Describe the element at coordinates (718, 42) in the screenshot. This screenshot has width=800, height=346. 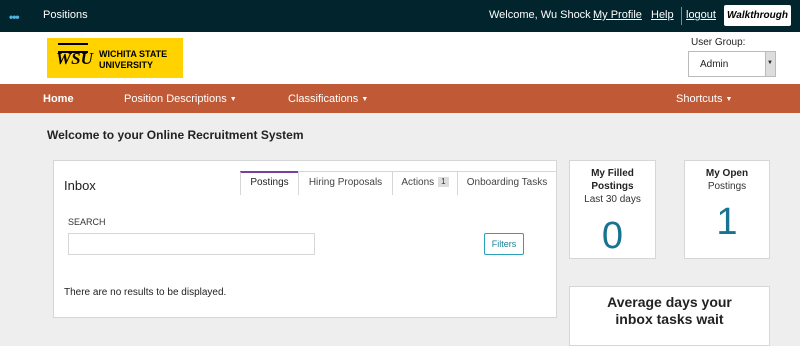
I see `user-group-label: User Group:` at that location.